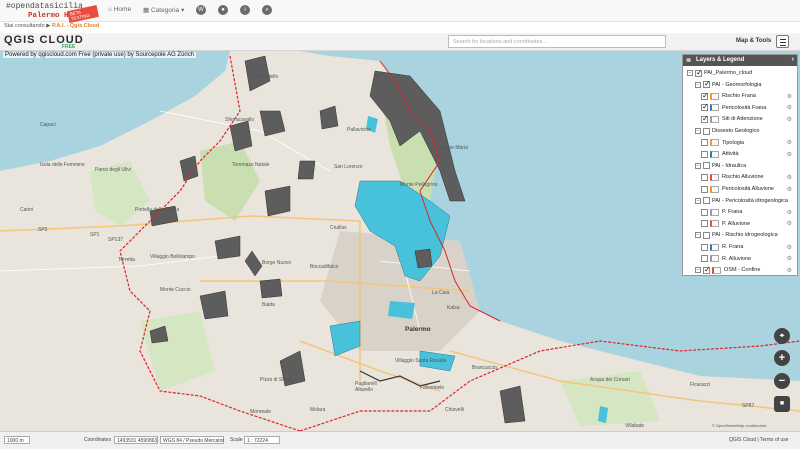 This screenshot has width=800, height=449. Describe the element at coordinates (782, 358) in the screenshot. I see `zoom-in-button: +` at that location.